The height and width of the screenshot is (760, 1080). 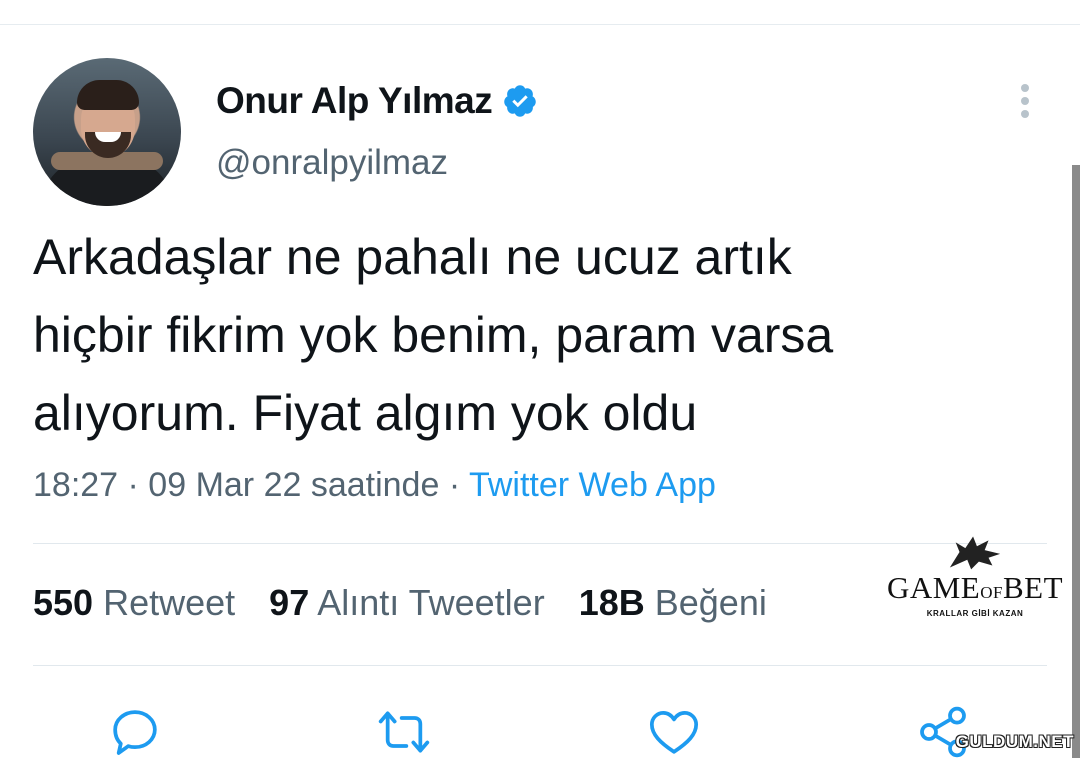 What do you see at coordinates (540, 24) in the screenshot?
I see `top-divider` at bounding box center [540, 24].